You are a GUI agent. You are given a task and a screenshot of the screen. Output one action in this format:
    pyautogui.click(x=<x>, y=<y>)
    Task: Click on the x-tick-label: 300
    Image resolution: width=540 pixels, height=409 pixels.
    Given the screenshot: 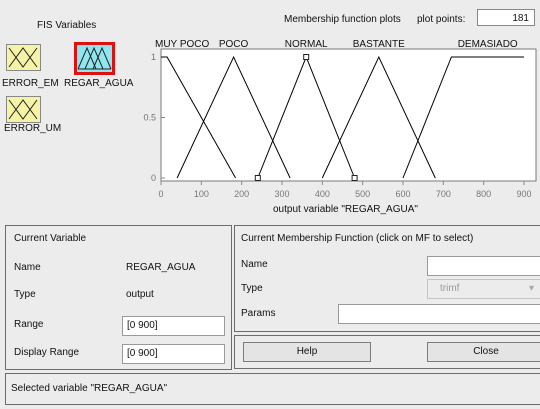 What is the action you would take?
    pyautogui.click(x=281, y=194)
    